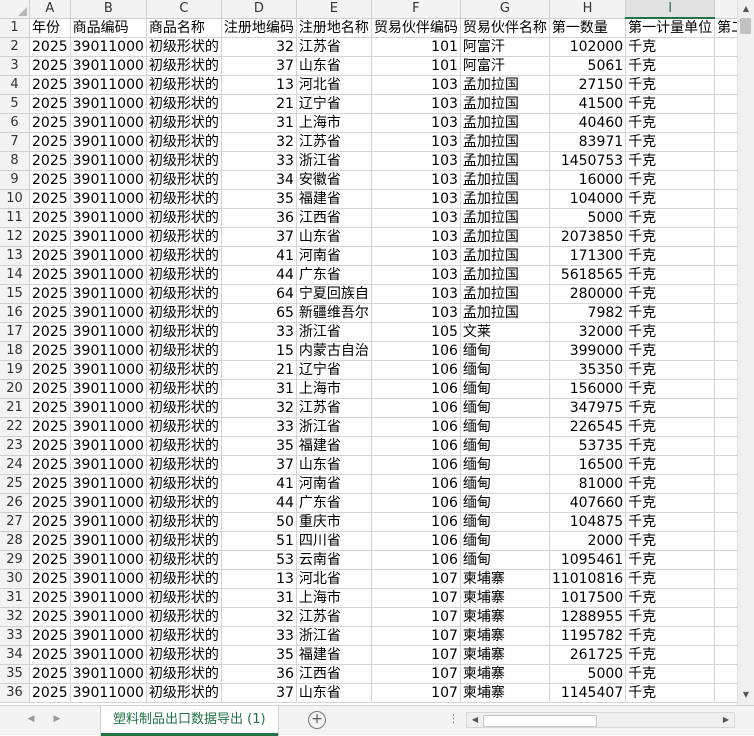  Describe the element at coordinates (588, 674) in the screenshot. I see `cell-h: 5000` at that location.